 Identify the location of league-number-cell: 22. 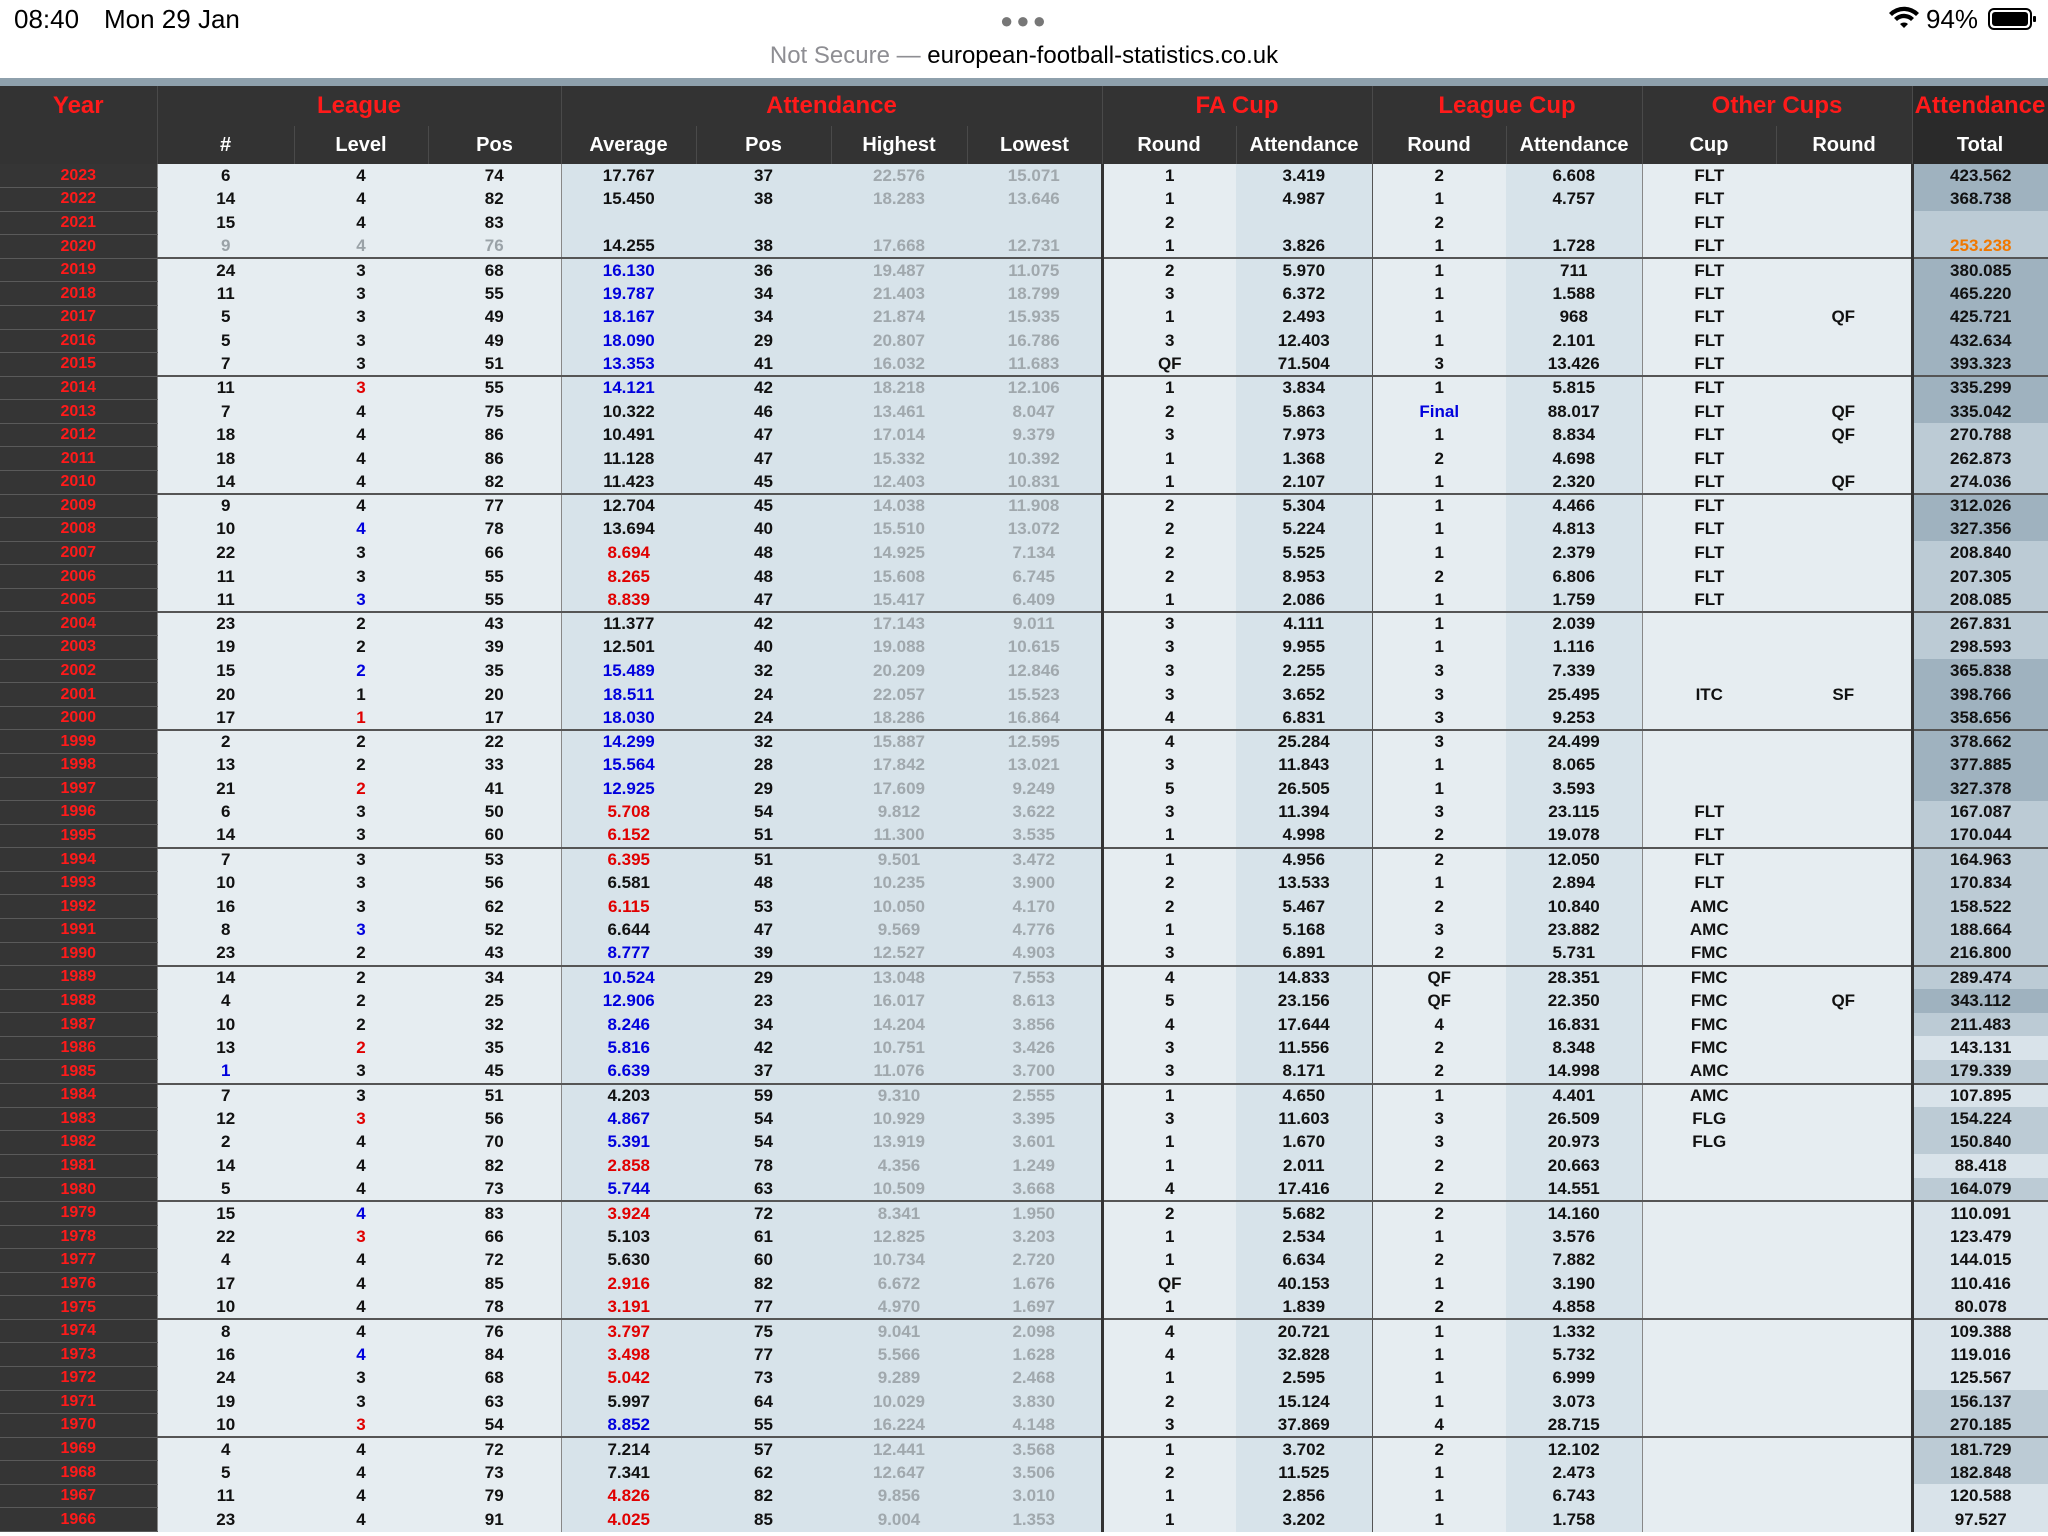
(225, 1237).